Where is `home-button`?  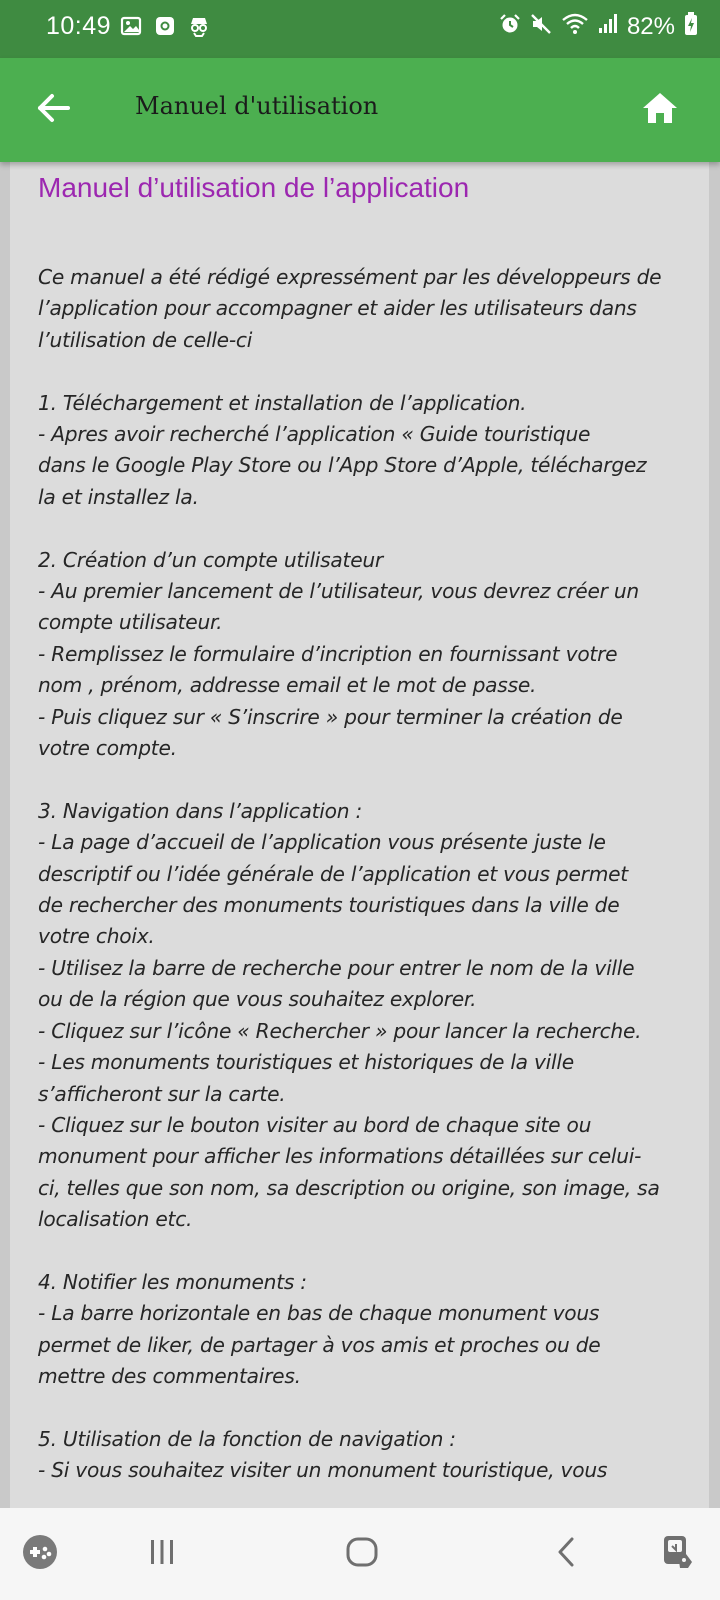
home-button is located at coordinates (660, 110).